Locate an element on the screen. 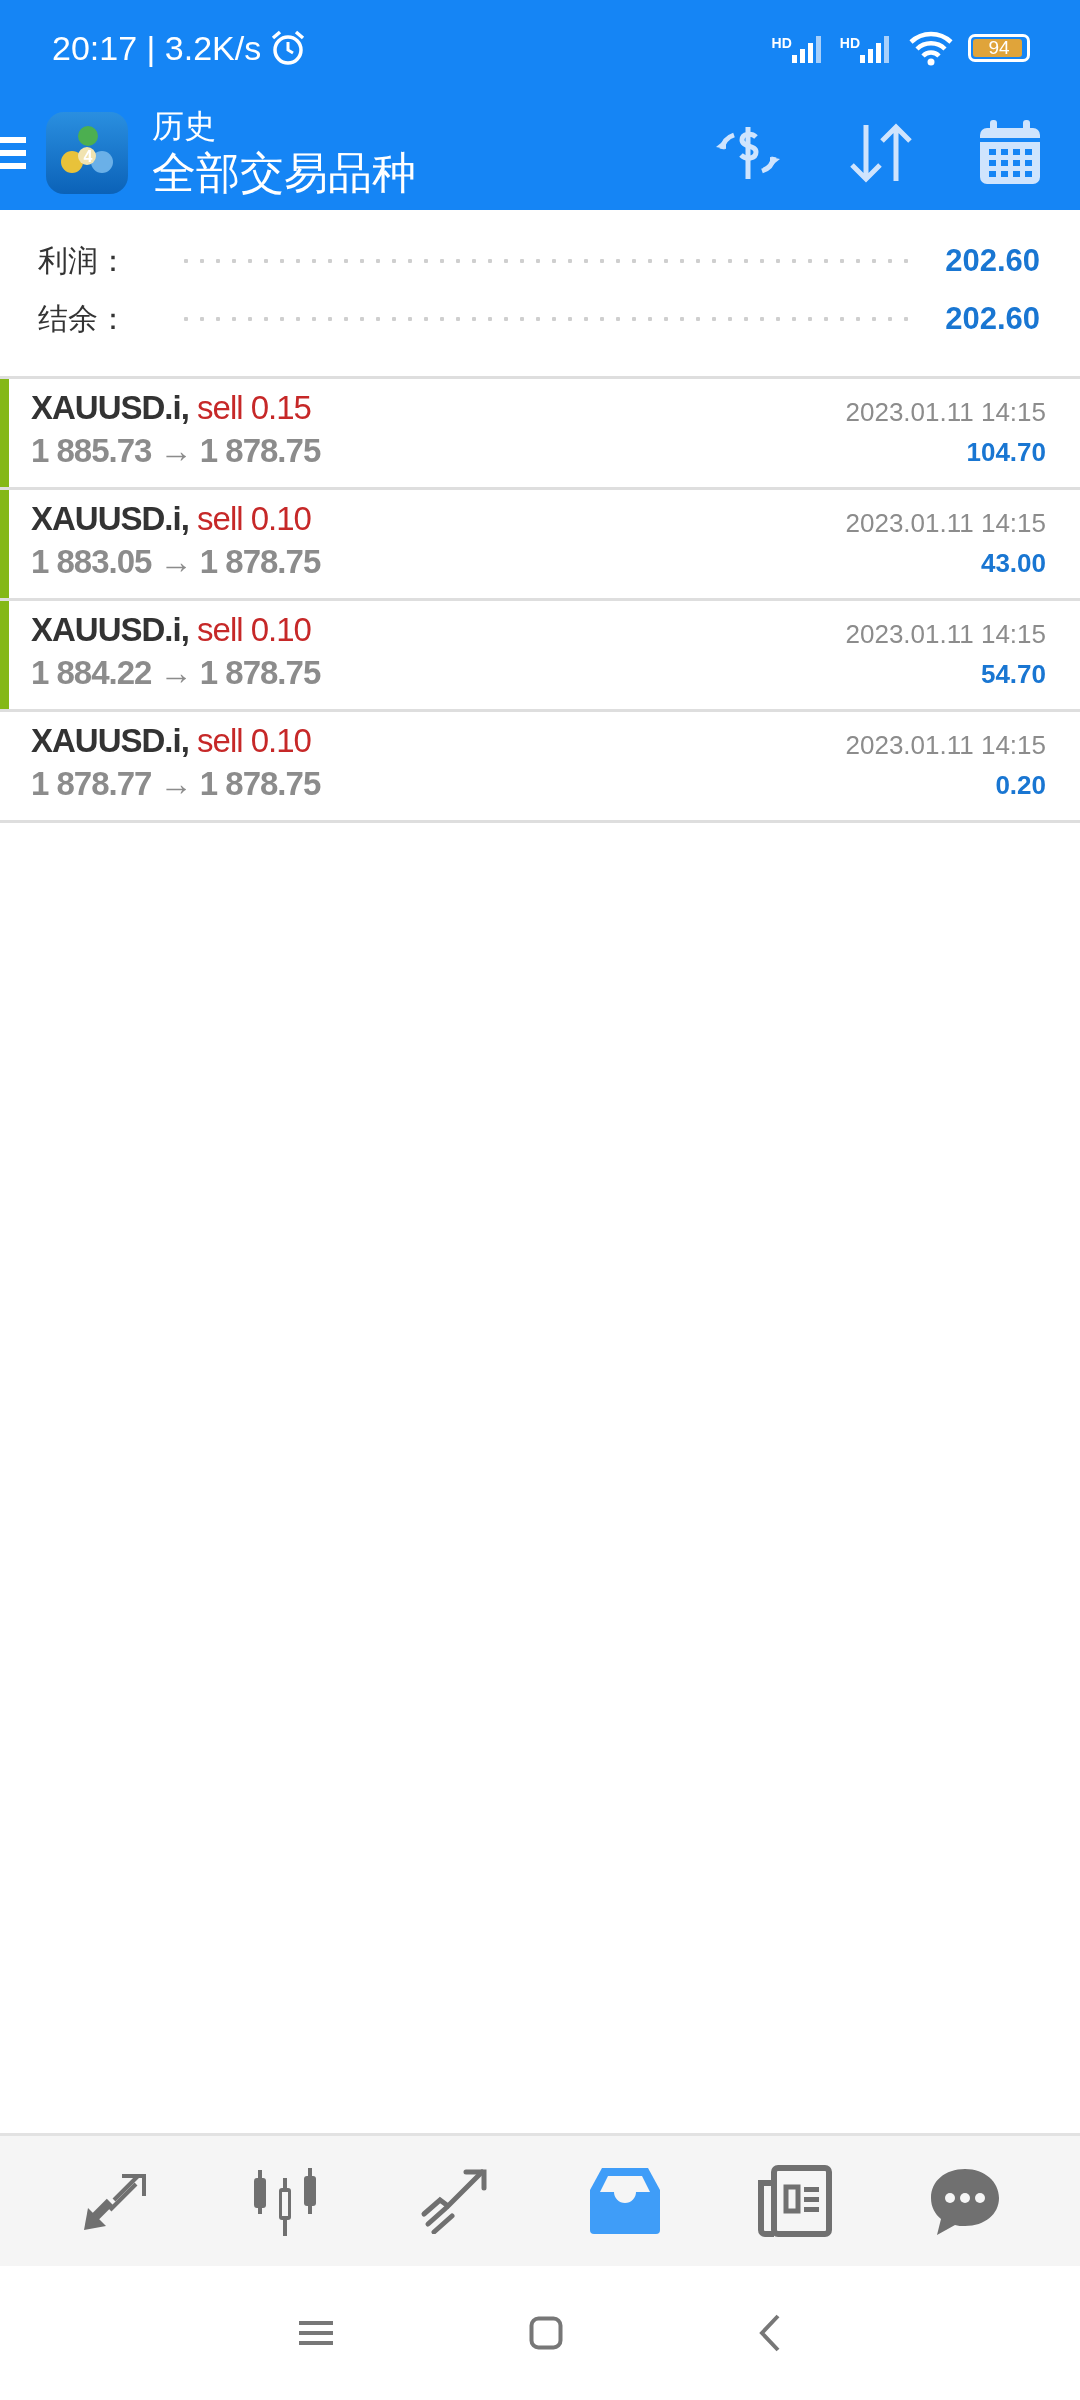 The width and height of the screenshot is (1080, 2400). wifi-icon is located at coordinates (931, 48).